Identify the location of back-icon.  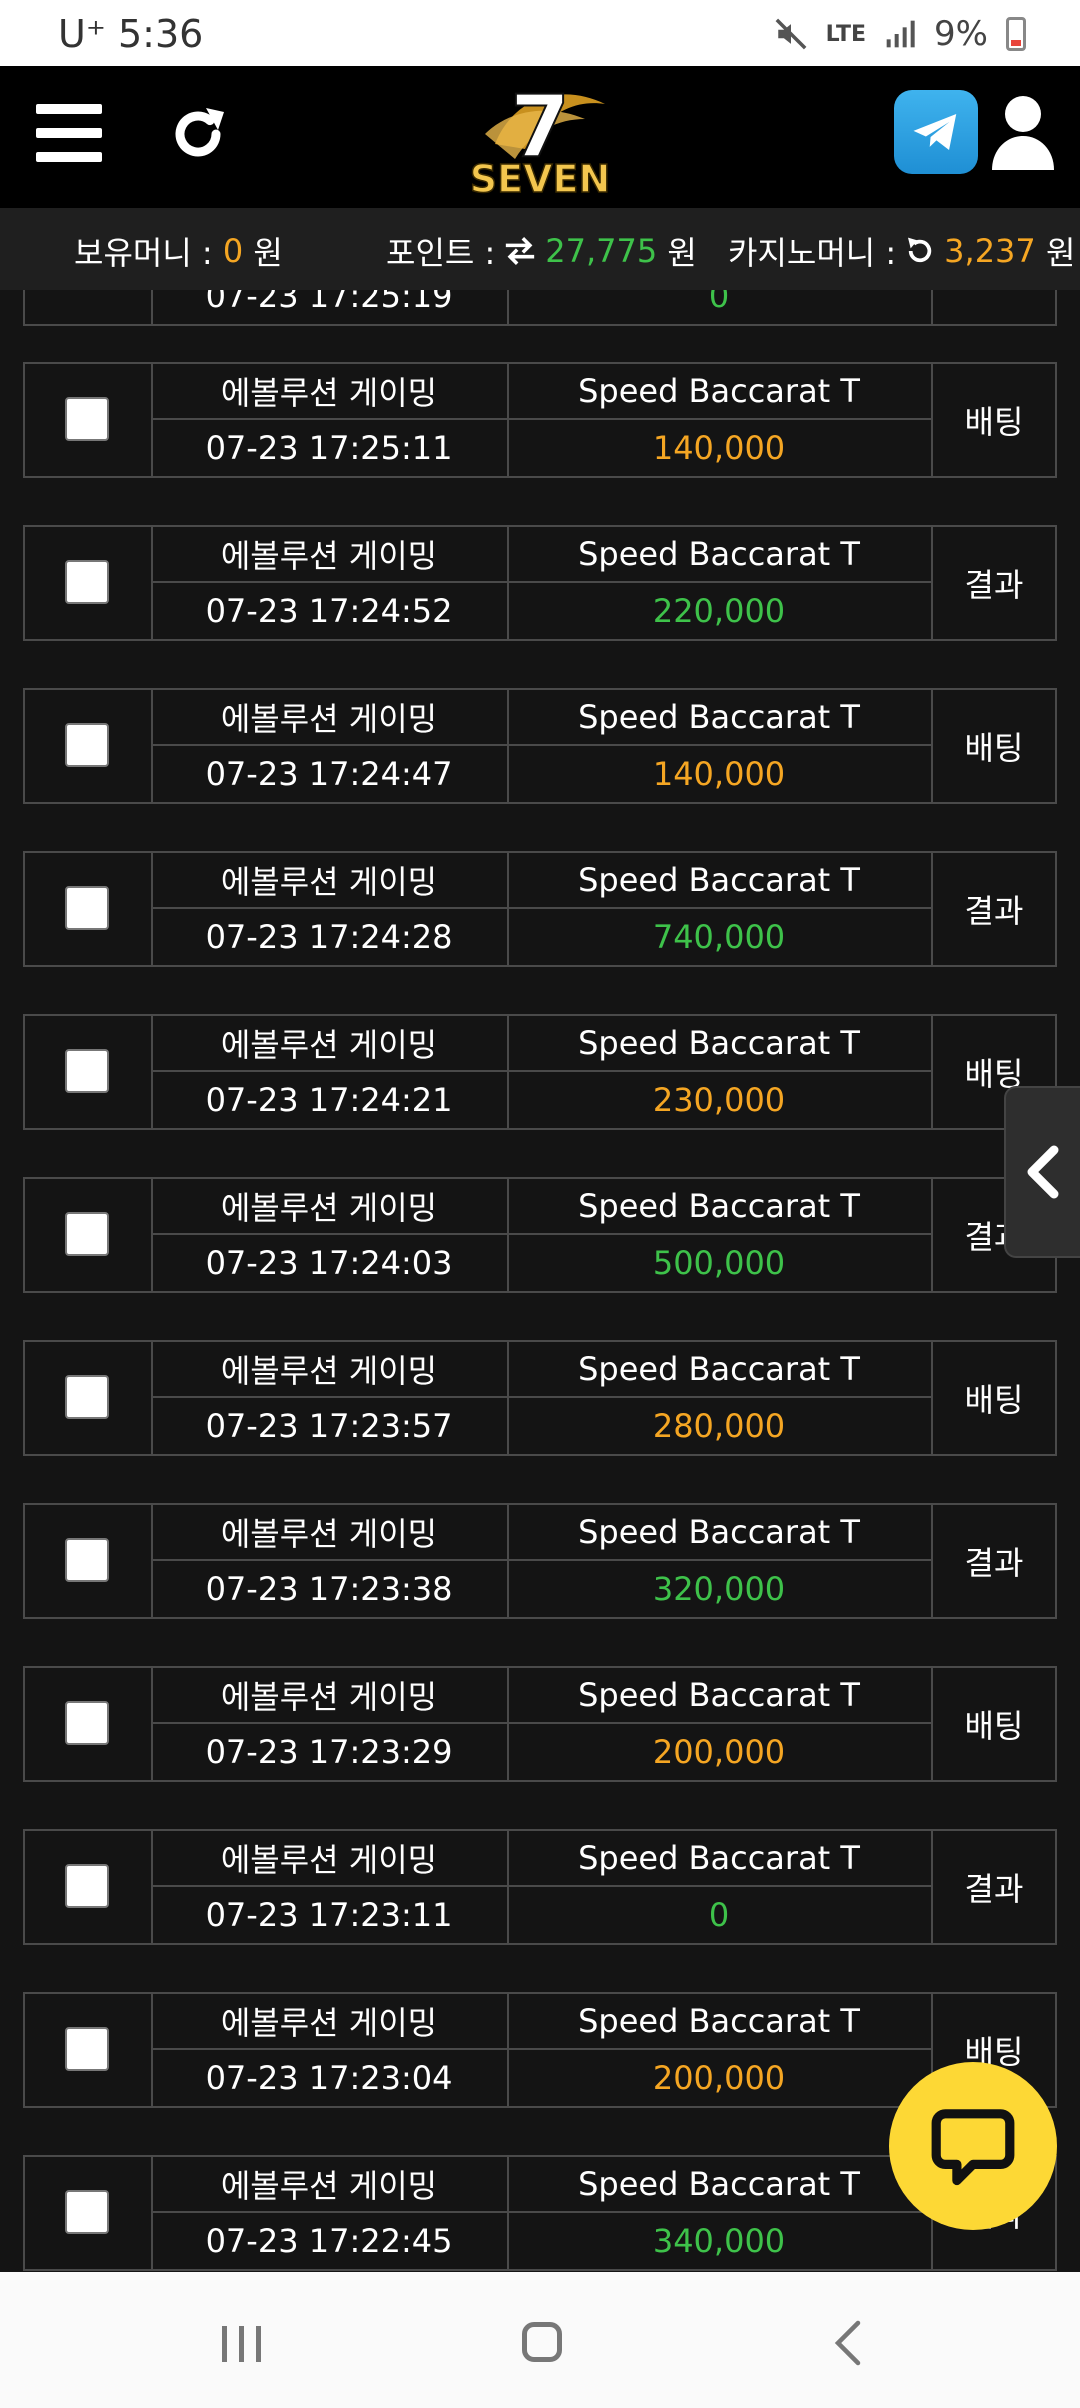
(847, 2343).